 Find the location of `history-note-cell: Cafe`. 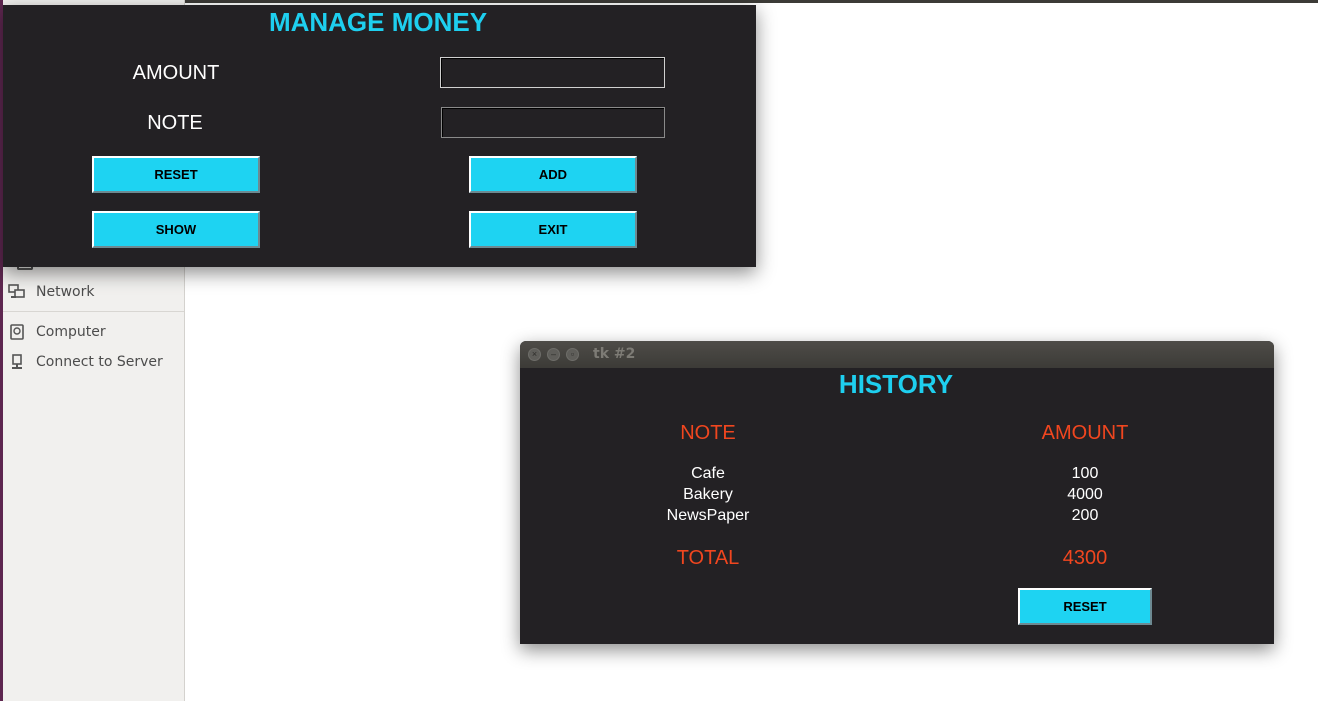

history-note-cell: Cafe is located at coordinates (708, 473).